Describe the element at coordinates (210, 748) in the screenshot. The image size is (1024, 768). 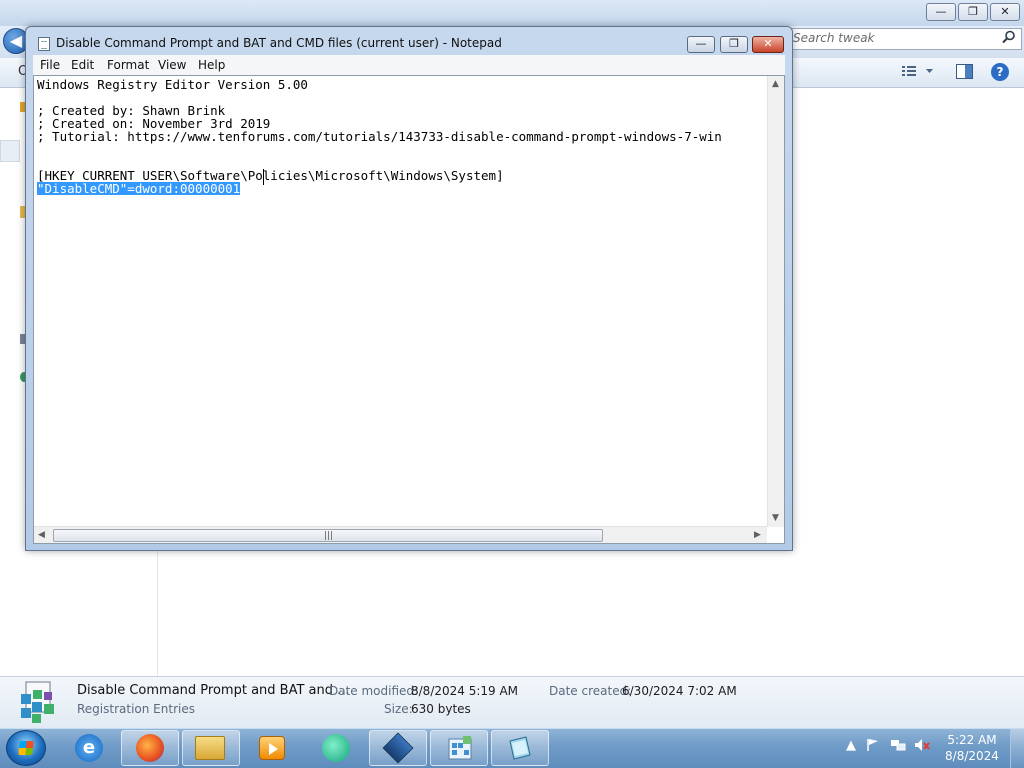
I see `folder-icon` at that location.